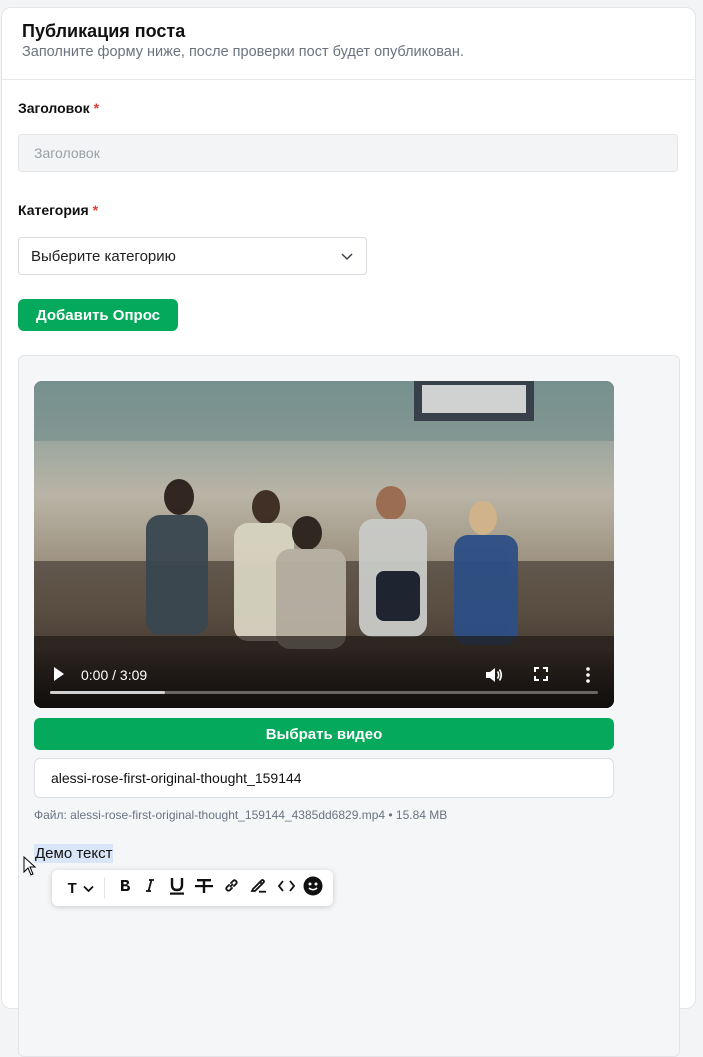 The width and height of the screenshot is (703, 1057). I want to click on volume-icon, so click(494, 677).